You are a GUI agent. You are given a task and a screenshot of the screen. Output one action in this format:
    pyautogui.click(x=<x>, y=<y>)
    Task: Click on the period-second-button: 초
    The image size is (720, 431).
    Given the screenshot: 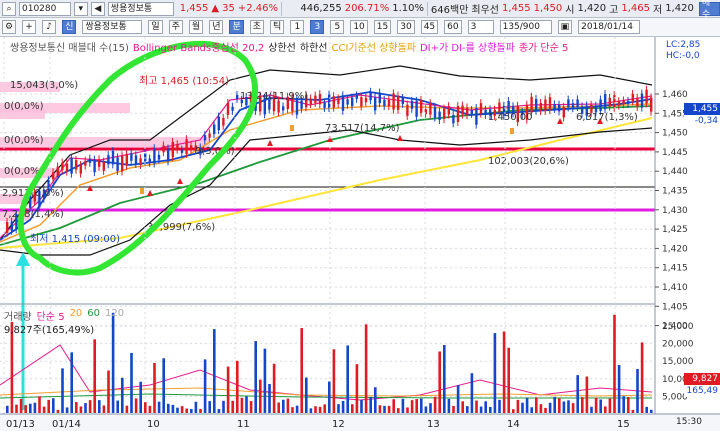 What is the action you would take?
    pyautogui.click(x=257, y=27)
    